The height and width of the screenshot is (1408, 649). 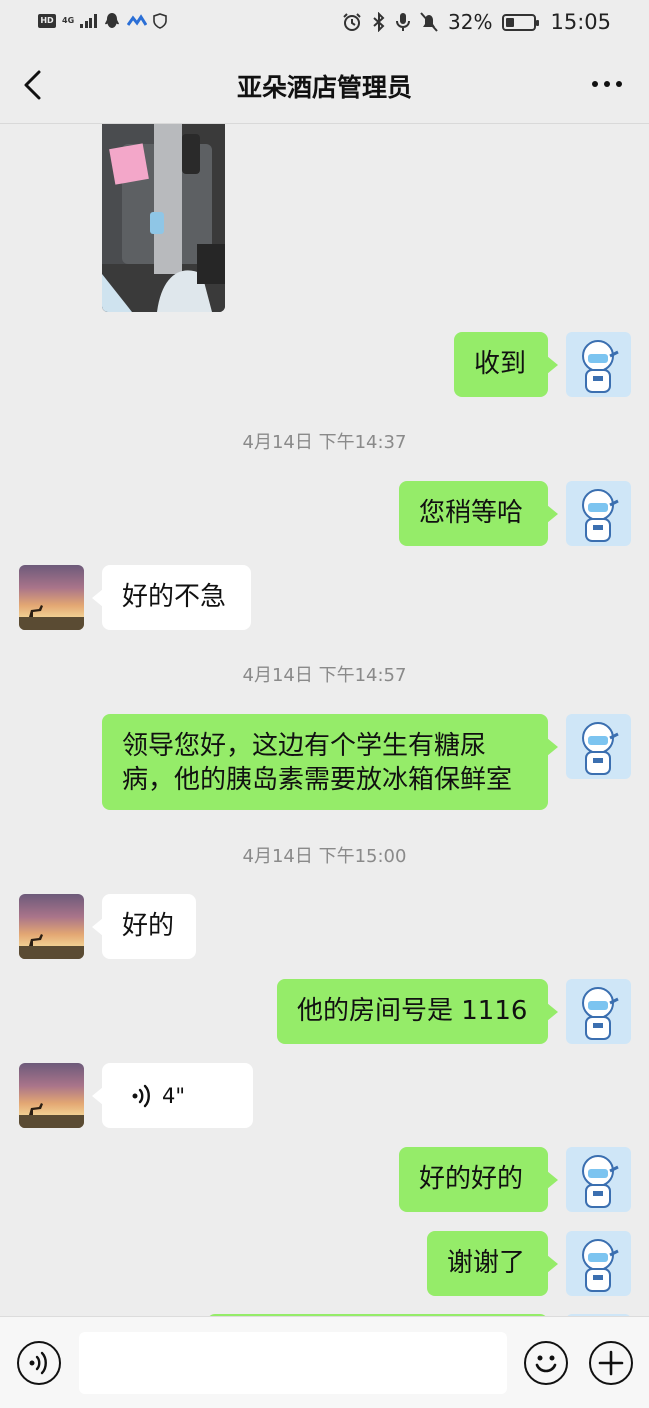 I want to click on plus-icon, so click(x=611, y=1363).